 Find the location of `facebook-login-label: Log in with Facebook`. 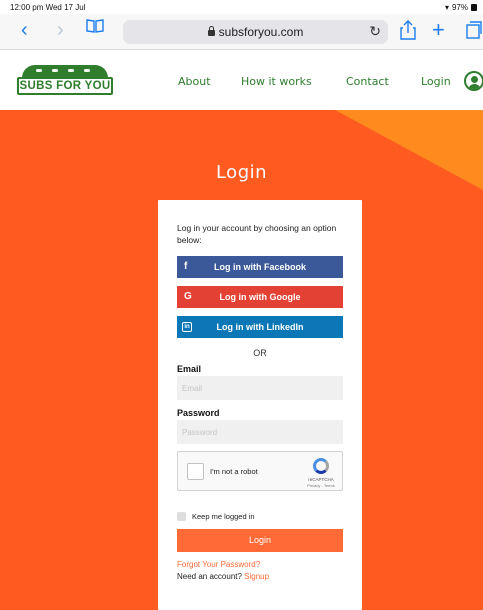

facebook-login-label: Log in with Facebook is located at coordinates (260, 267).